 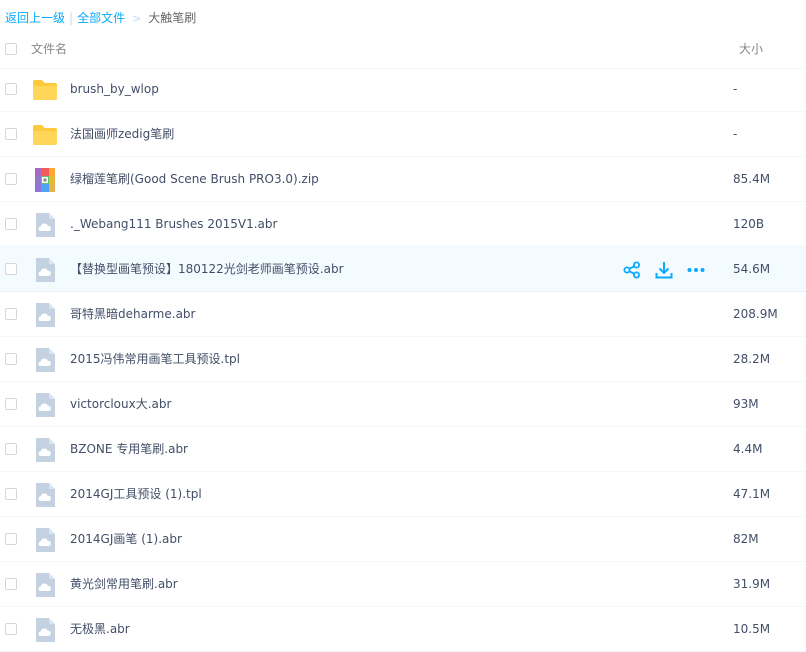 What do you see at coordinates (114, 89) in the screenshot?
I see `file-name: brush_by_wlop` at bounding box center [114, 89].